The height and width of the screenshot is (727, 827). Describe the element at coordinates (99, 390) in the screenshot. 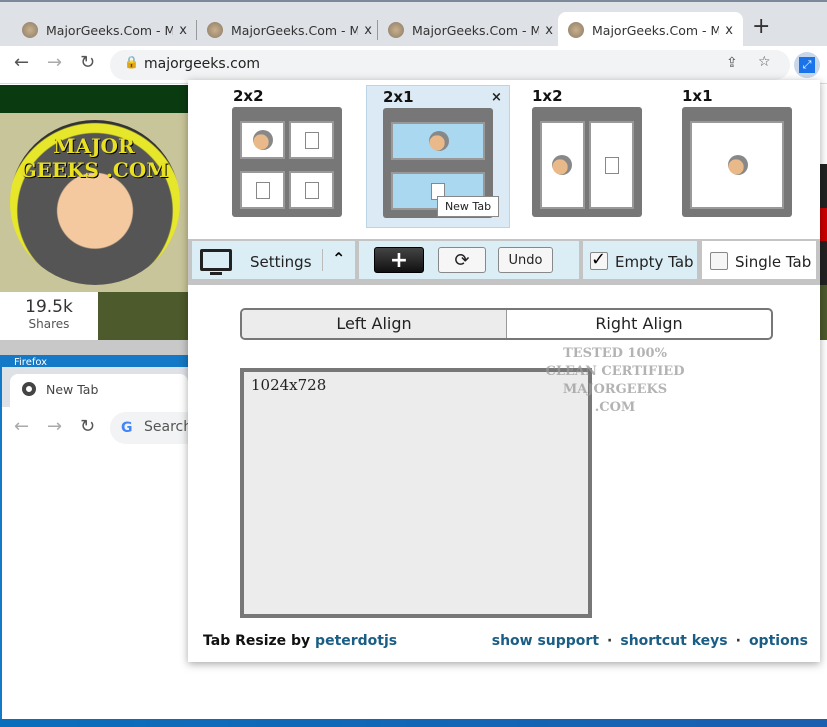

I see `second-window-tab: New Tab` at that location.